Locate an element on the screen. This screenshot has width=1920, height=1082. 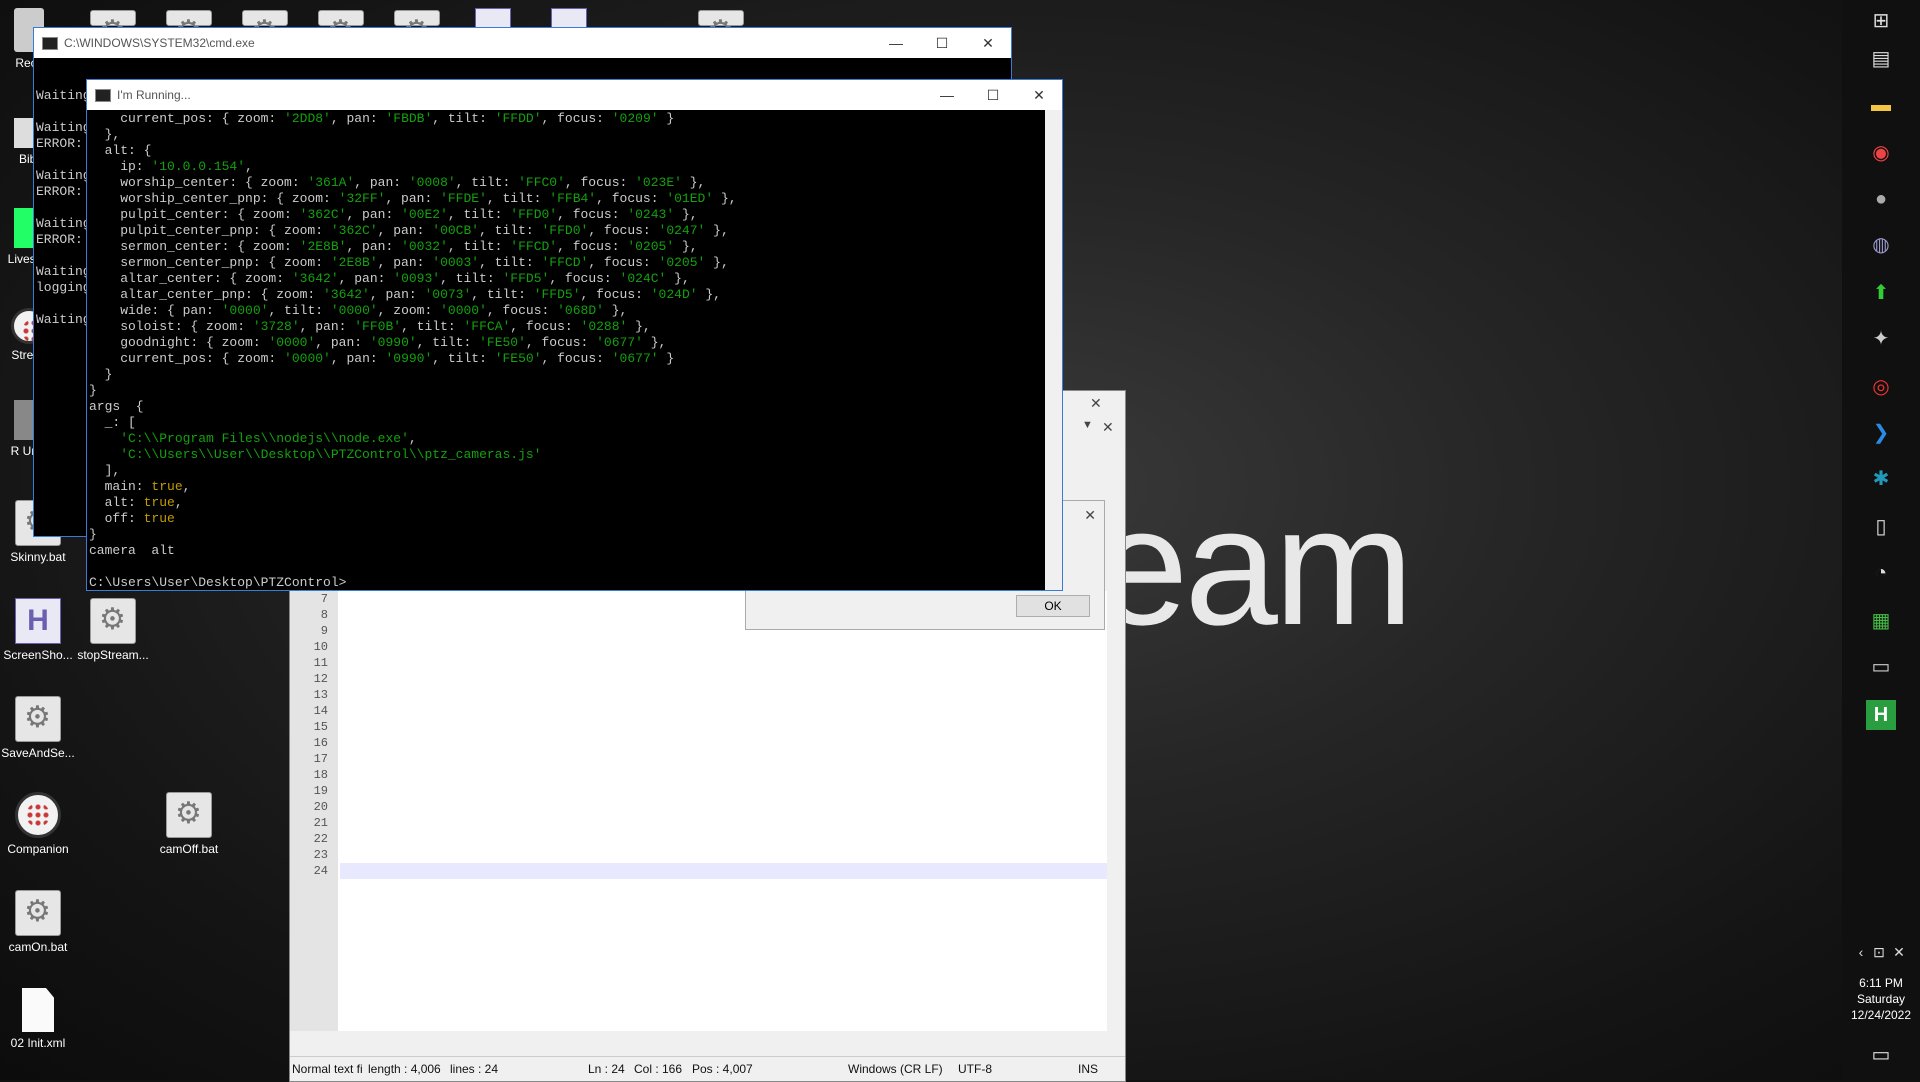
volume-muted-icon: ✕ is located at coordinates (1899, 952).